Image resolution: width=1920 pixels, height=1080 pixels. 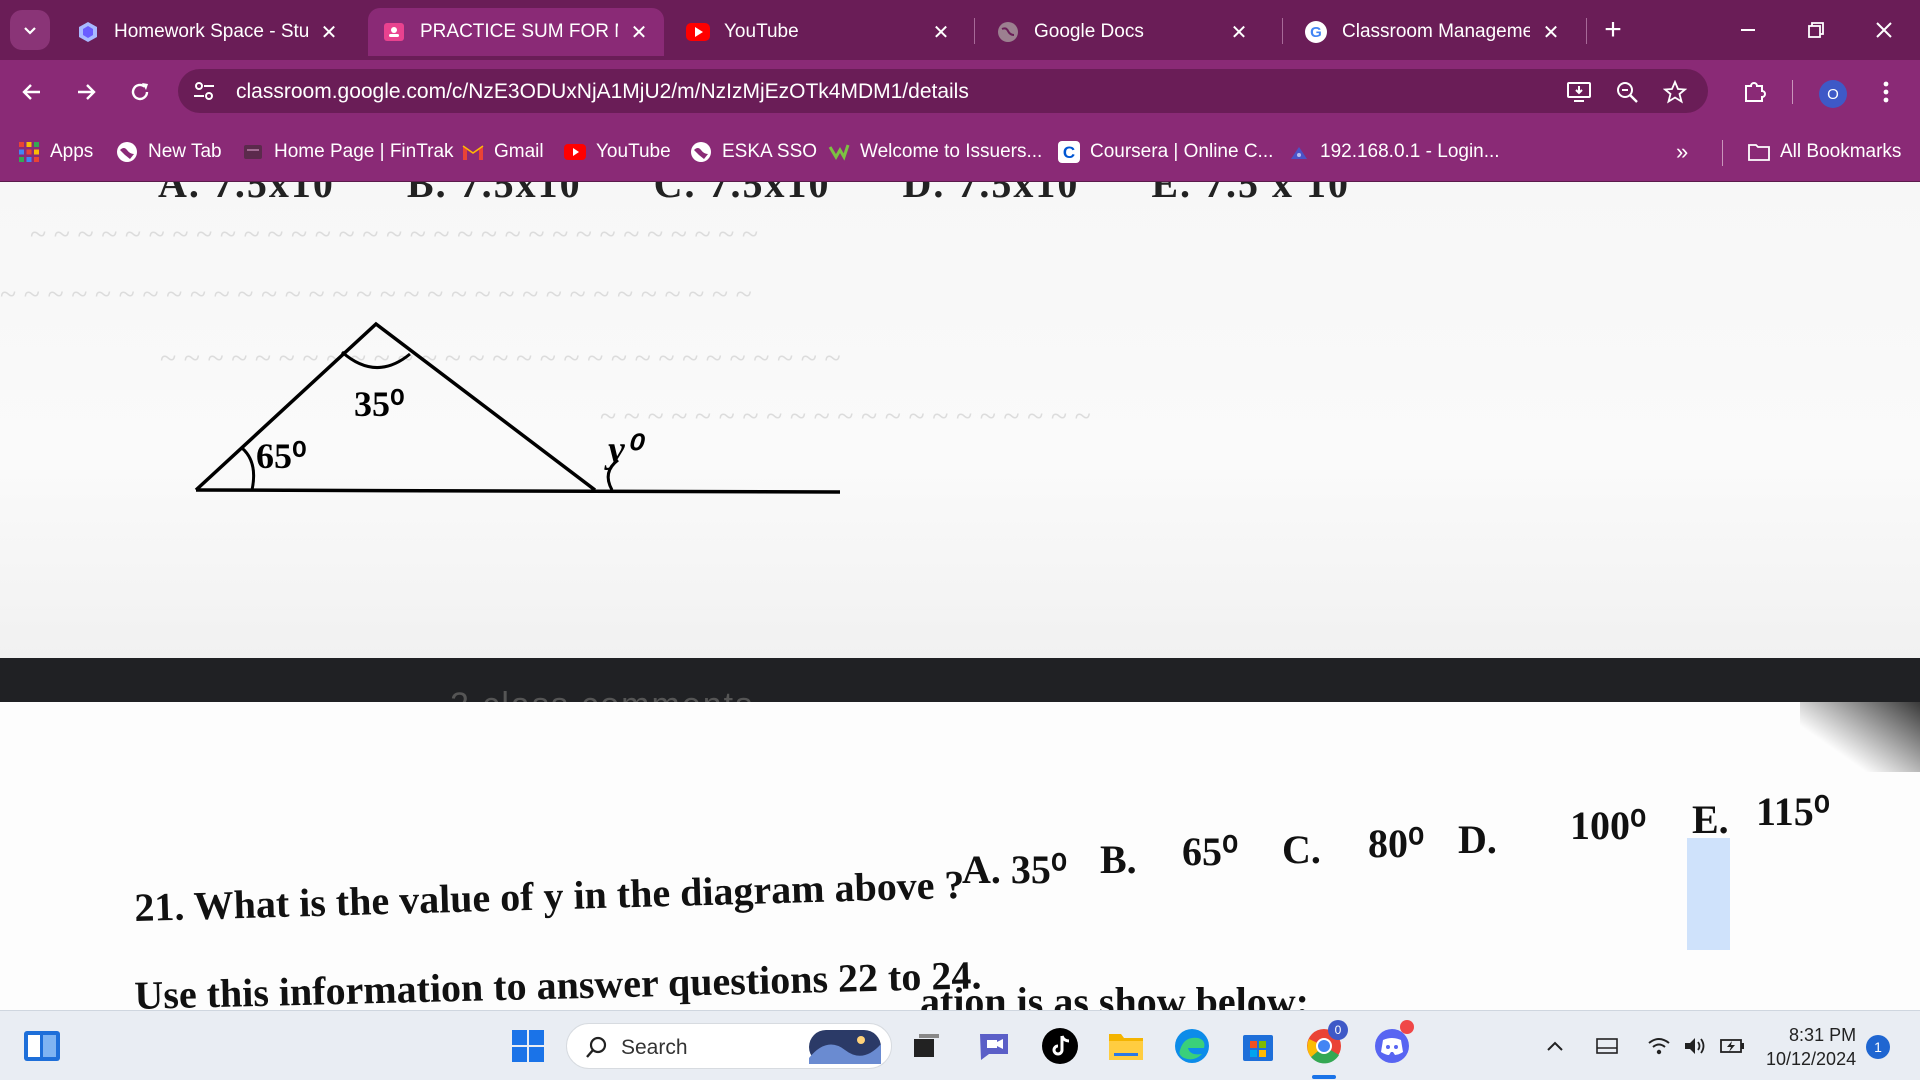 What do you see at coordinates (1396, 843) in the screenshot?
I see `option-c-value: 80⁰` at bounding box center [1396, 843].